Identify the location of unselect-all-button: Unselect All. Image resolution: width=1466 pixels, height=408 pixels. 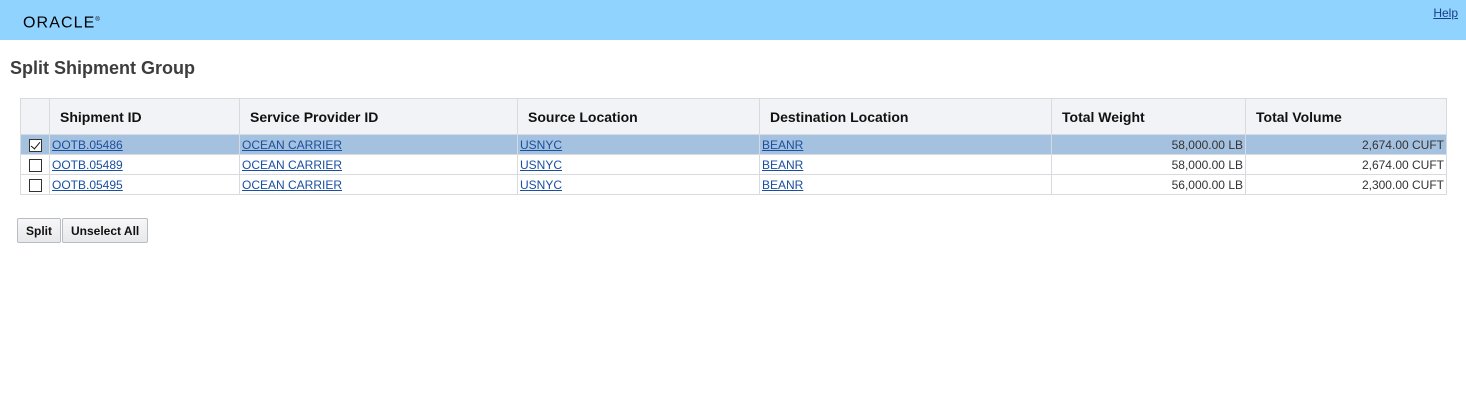
(105, 230).